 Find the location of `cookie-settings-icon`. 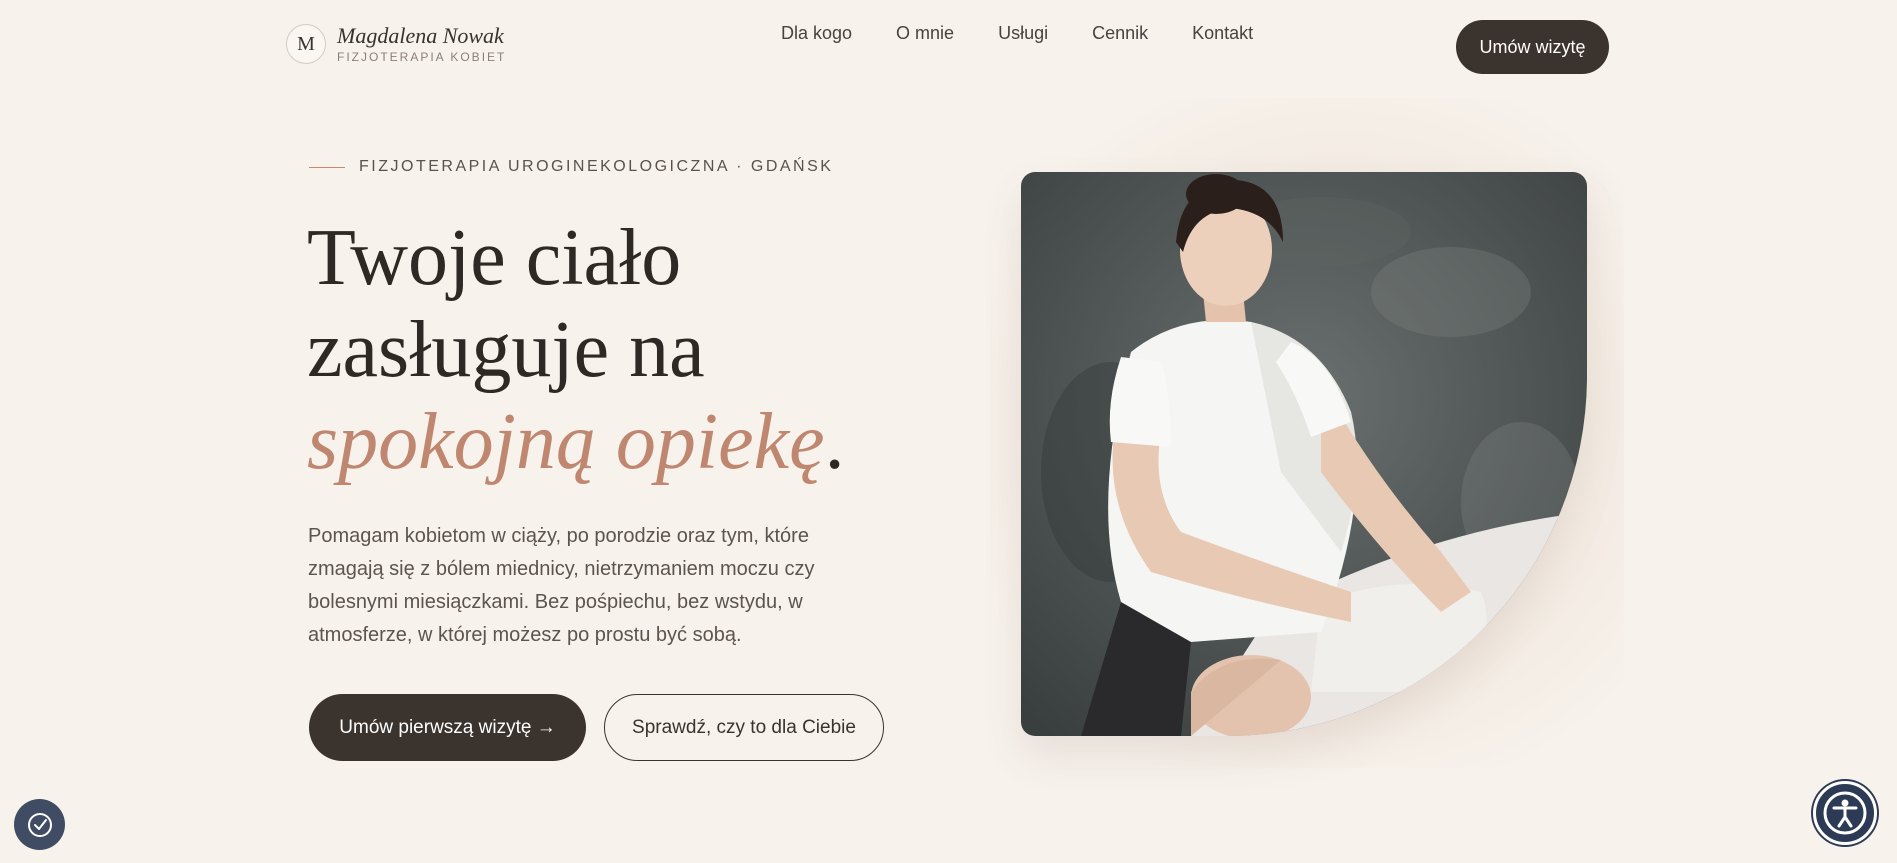

cookie-settings-icon is located at coordinates (39, 824).